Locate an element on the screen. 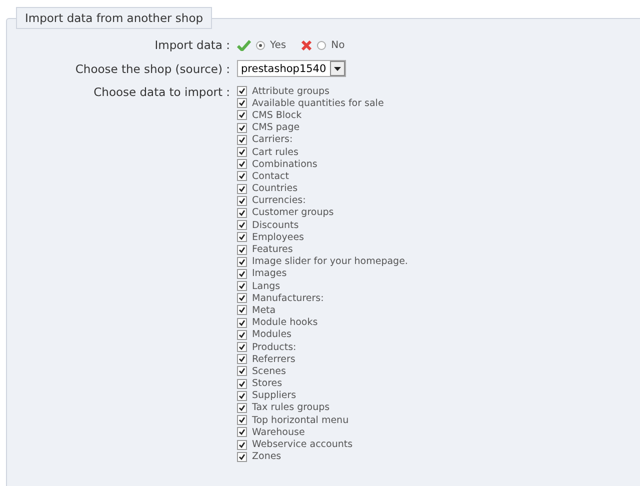 The image size is (640, 486). check-icon is located at coordinates (244, 45).